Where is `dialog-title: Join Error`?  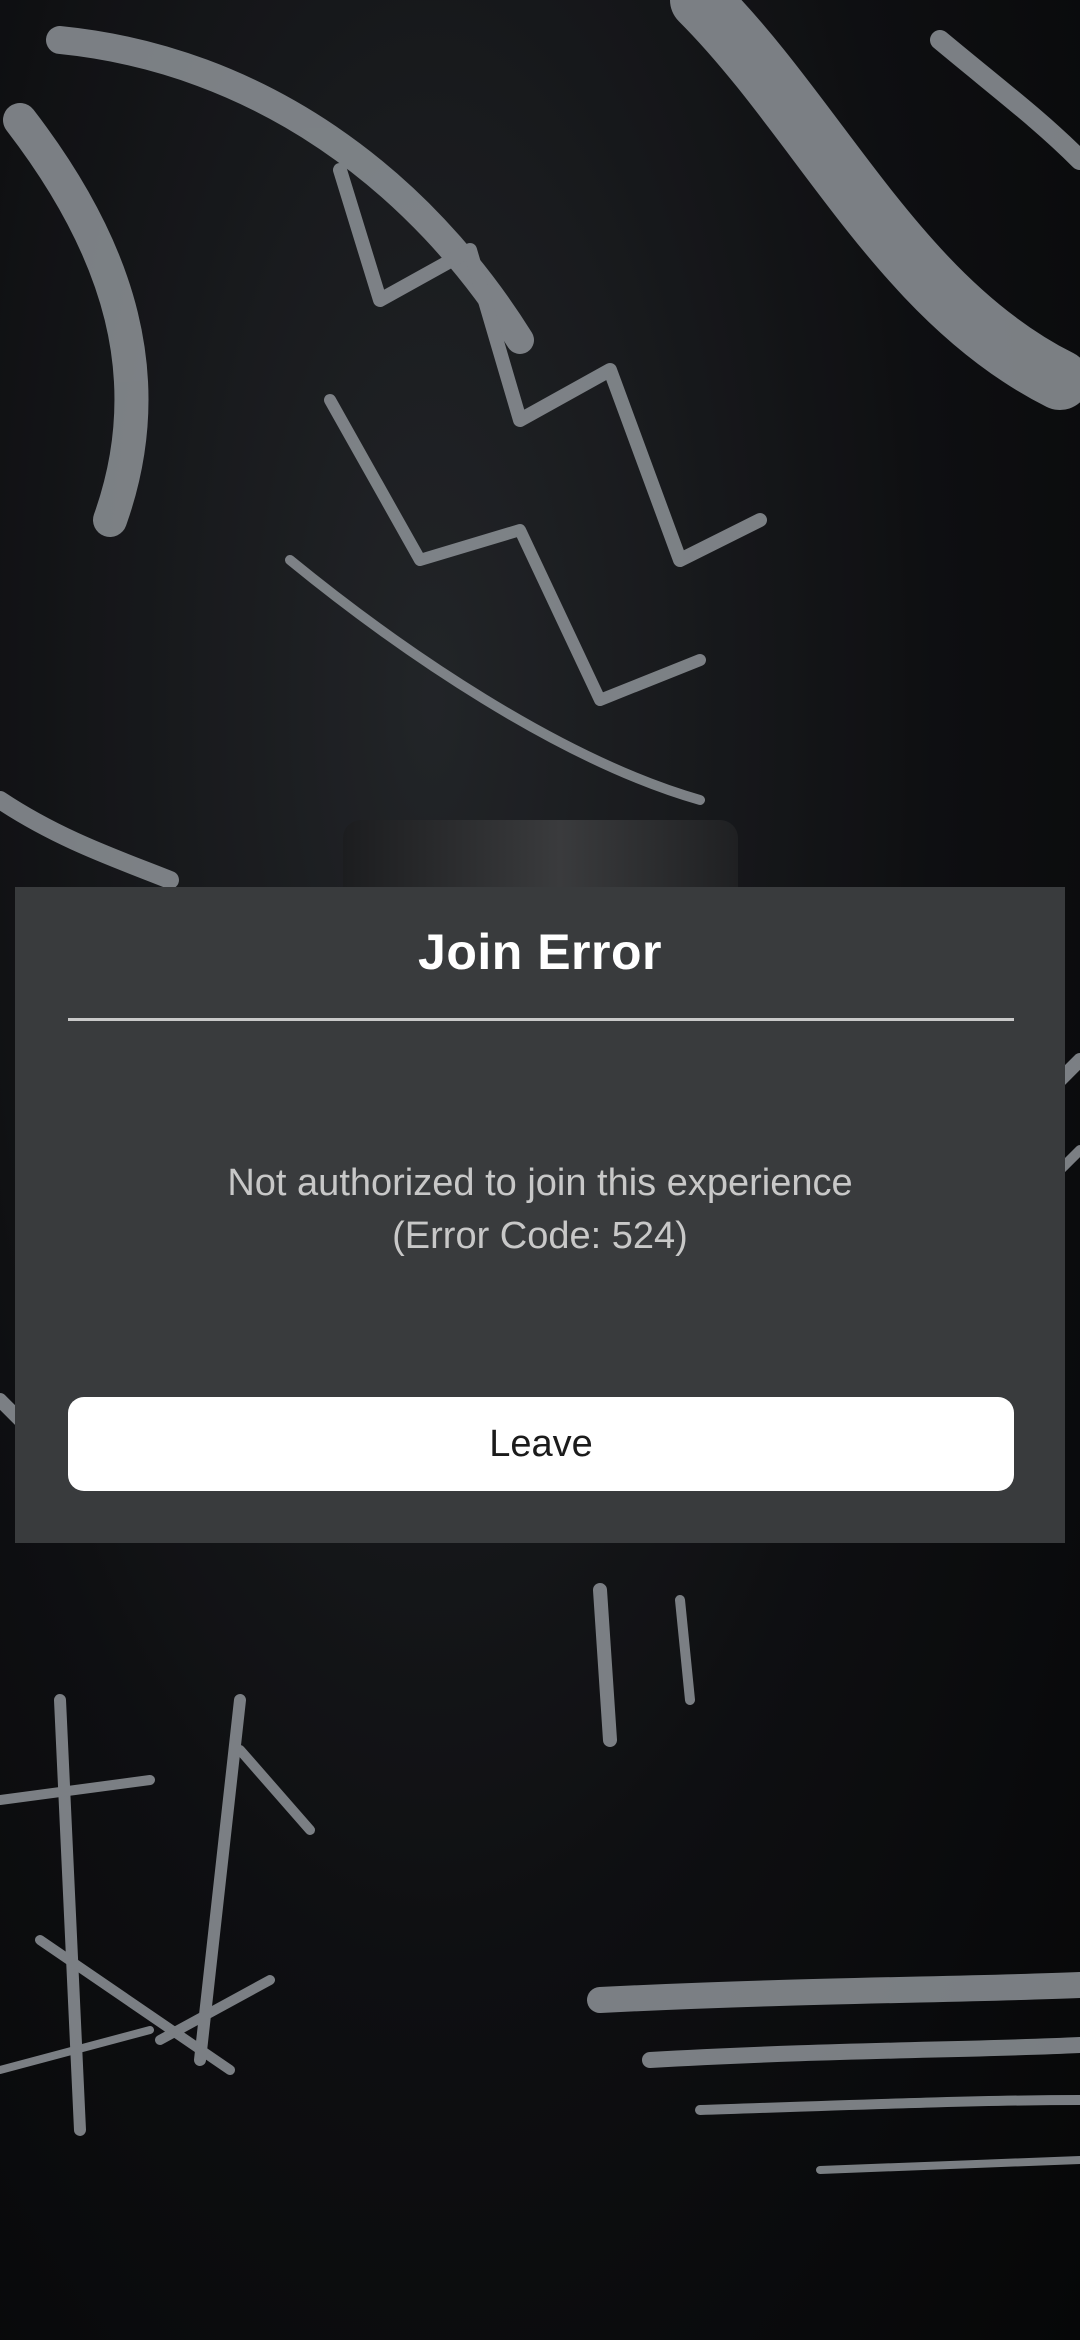
dialog-title: Join Error is located at coordinates (540, 952).